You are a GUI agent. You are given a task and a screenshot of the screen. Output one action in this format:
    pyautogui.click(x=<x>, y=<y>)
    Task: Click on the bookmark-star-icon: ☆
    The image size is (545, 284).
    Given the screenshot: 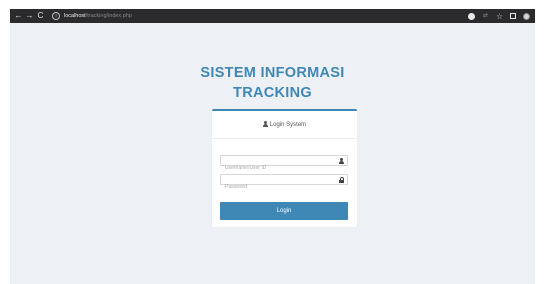 What is the action you would take?
    pyautogui.click(x=499, y=16)
    